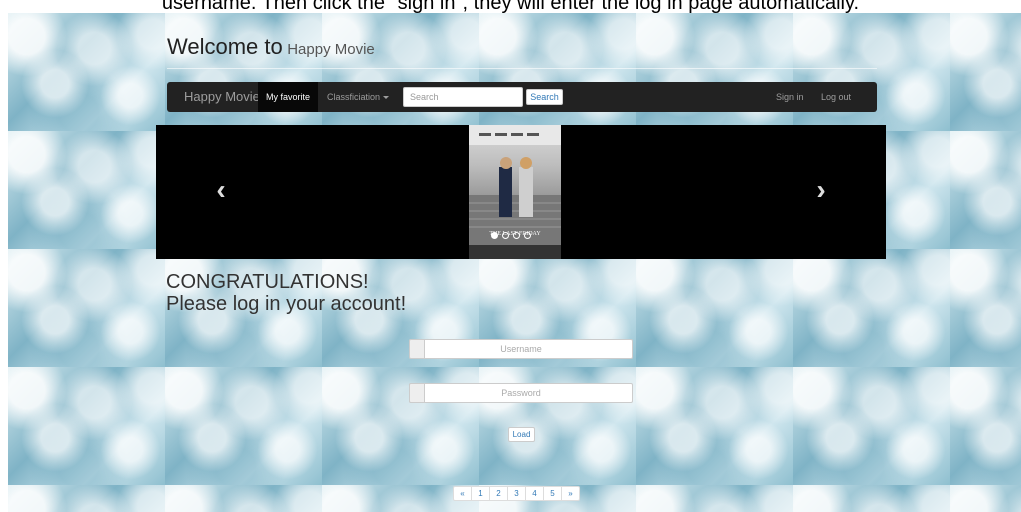 This screenshot has width=1021, height=512. What do you see at coordinates (836, 97) in the screenshot?
I see `nav-log-out: Log out` at bounding box center [836, 97].